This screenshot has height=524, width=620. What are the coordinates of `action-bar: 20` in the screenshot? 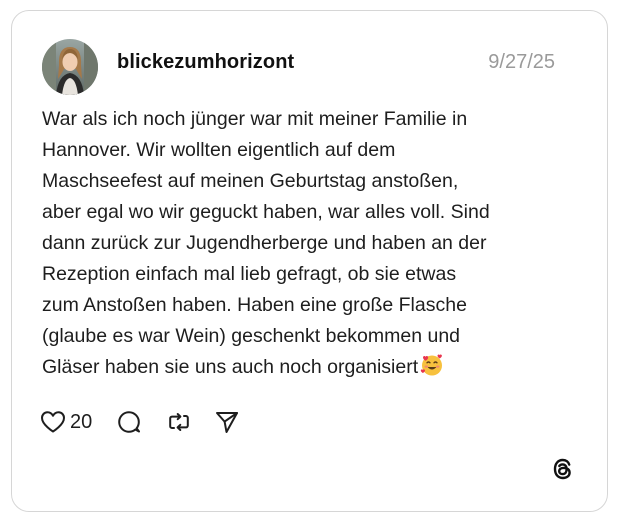 It's located at (140, 422).